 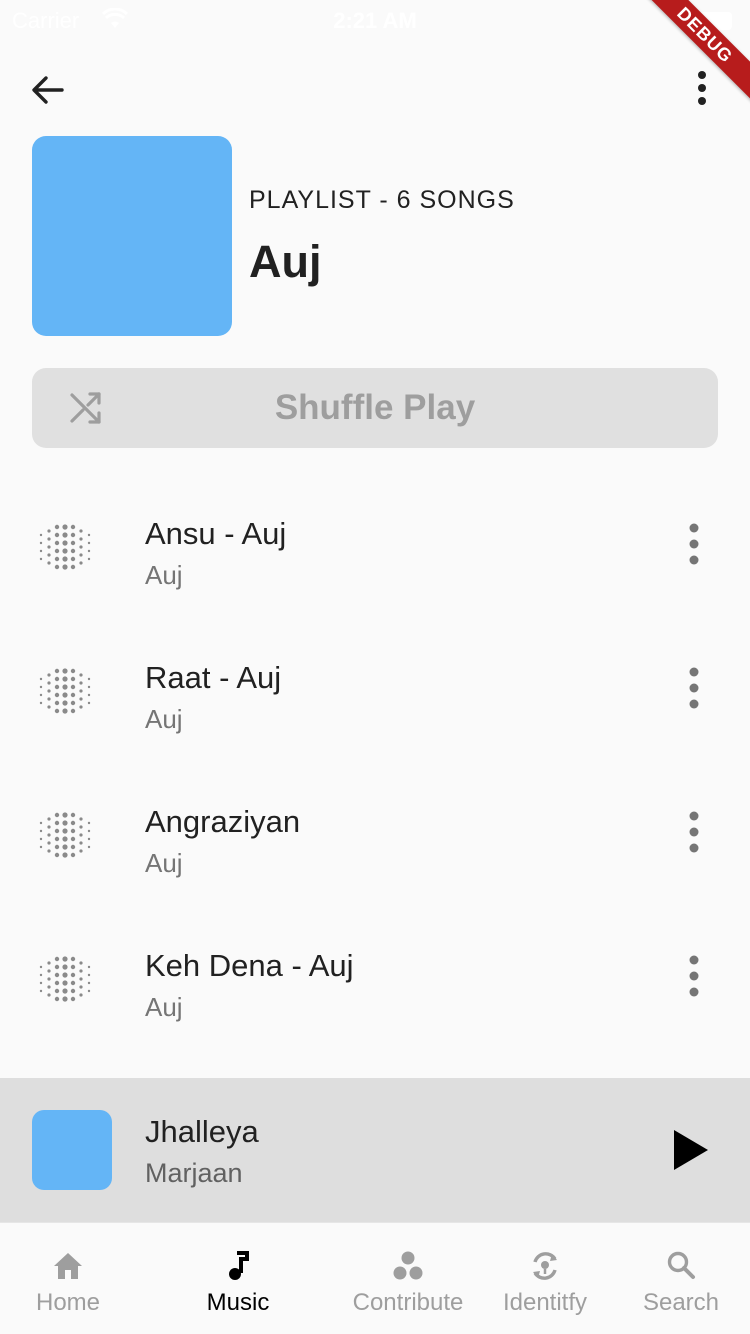 I want to click on back-button, so click(x=48, y=90).